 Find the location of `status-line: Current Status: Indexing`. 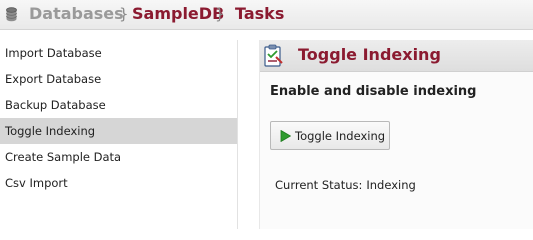

status-line: Current Status: Indexing is located at coordinates (345, 185).